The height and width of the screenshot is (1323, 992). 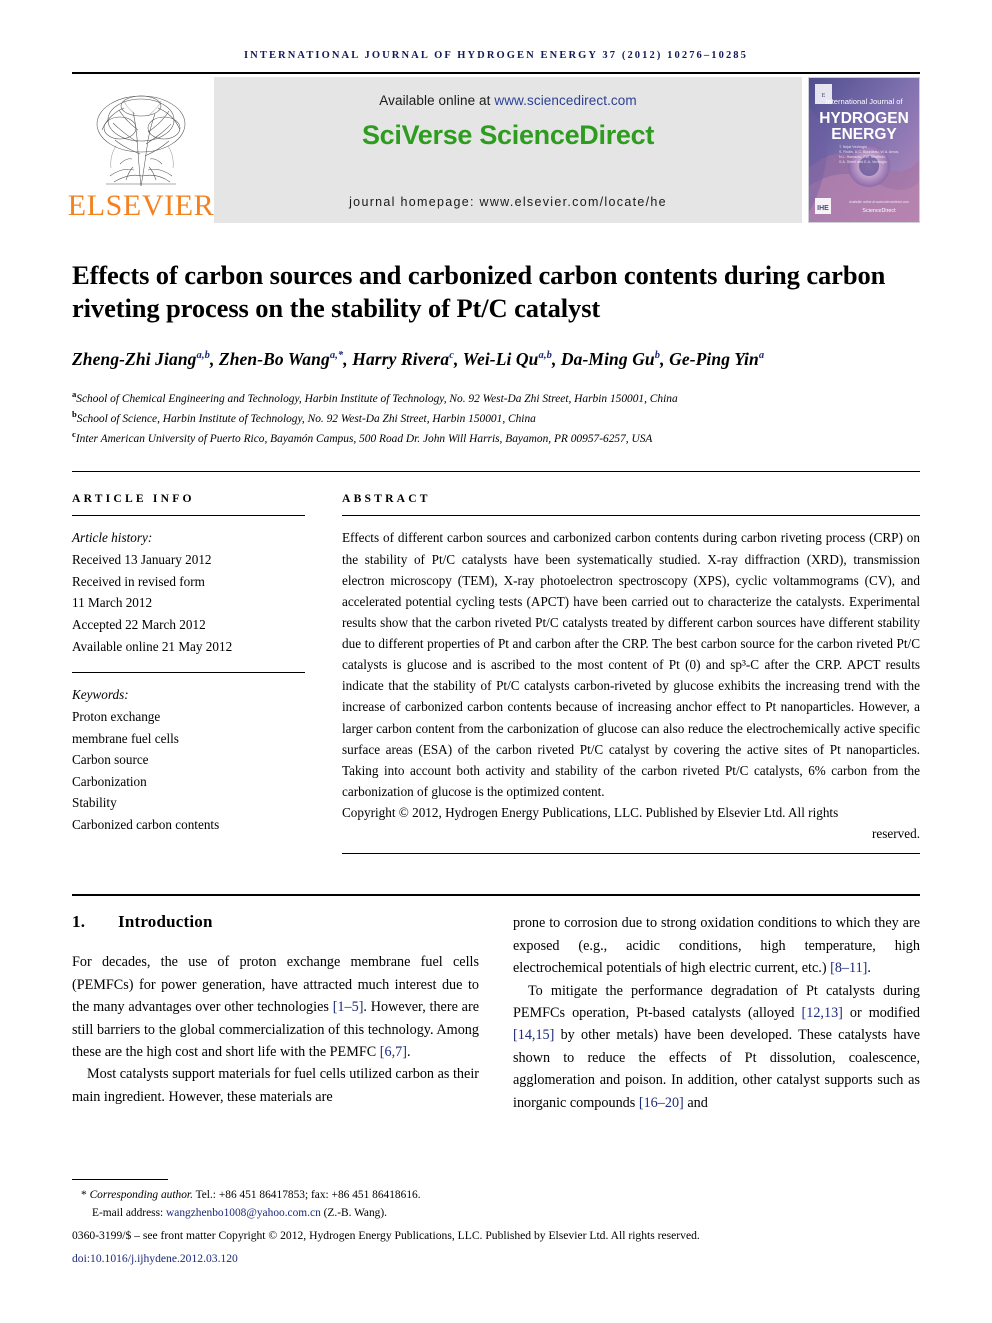 I want to click on article-history-label: Article history:, so click(x=112, y=538).